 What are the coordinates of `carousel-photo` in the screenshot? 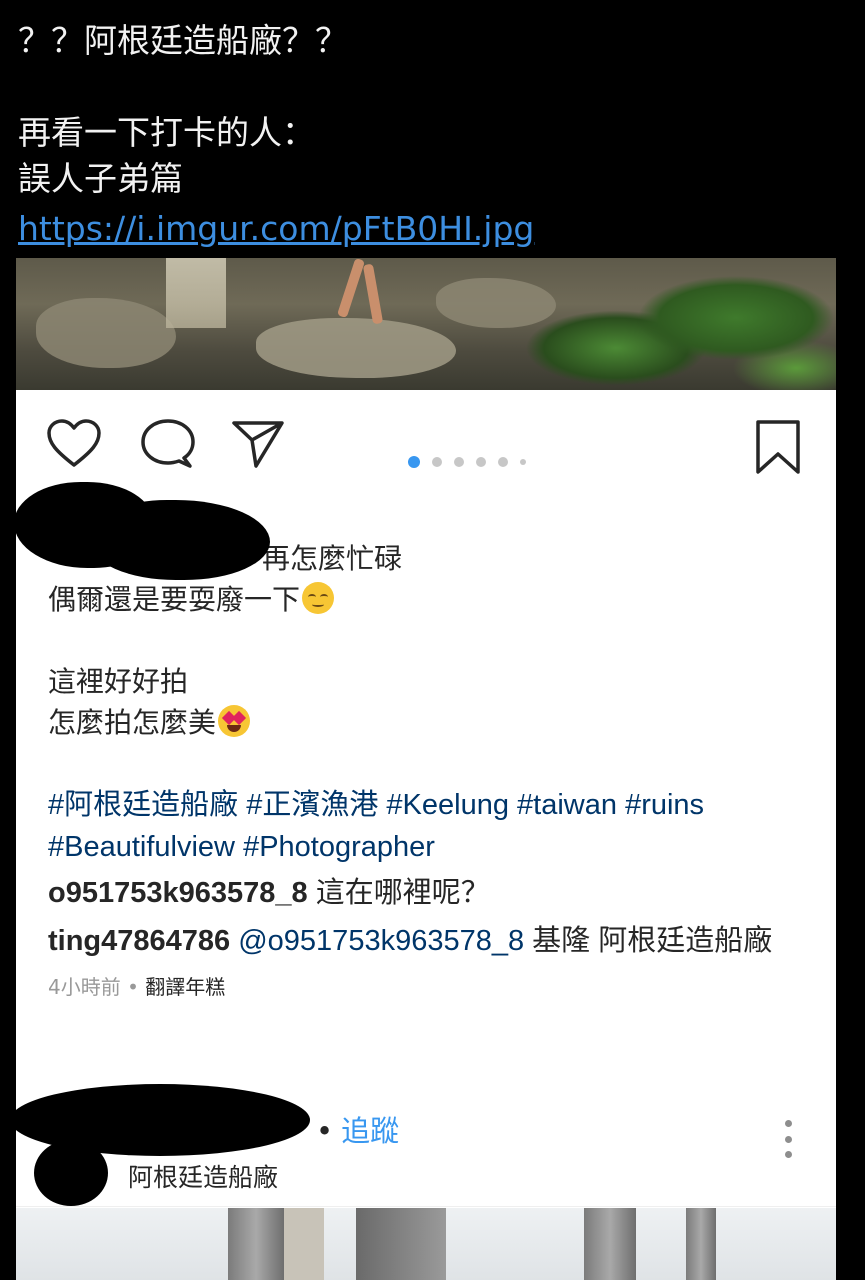 It's located at (426, 324).